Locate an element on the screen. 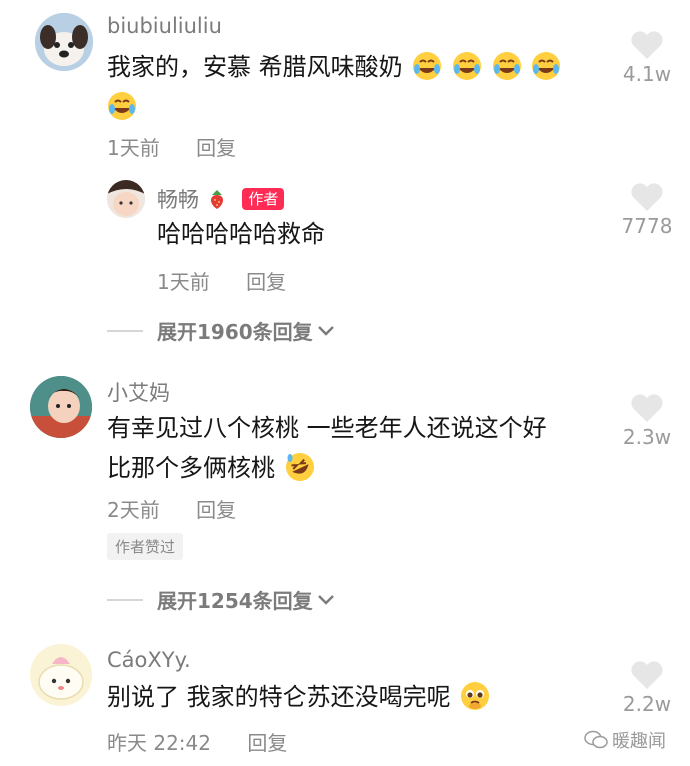 This screenshot has height=766, width=690. comment-text: 我家的，安慕 希腊风味酸奶 is located at coordinates (352, 87).